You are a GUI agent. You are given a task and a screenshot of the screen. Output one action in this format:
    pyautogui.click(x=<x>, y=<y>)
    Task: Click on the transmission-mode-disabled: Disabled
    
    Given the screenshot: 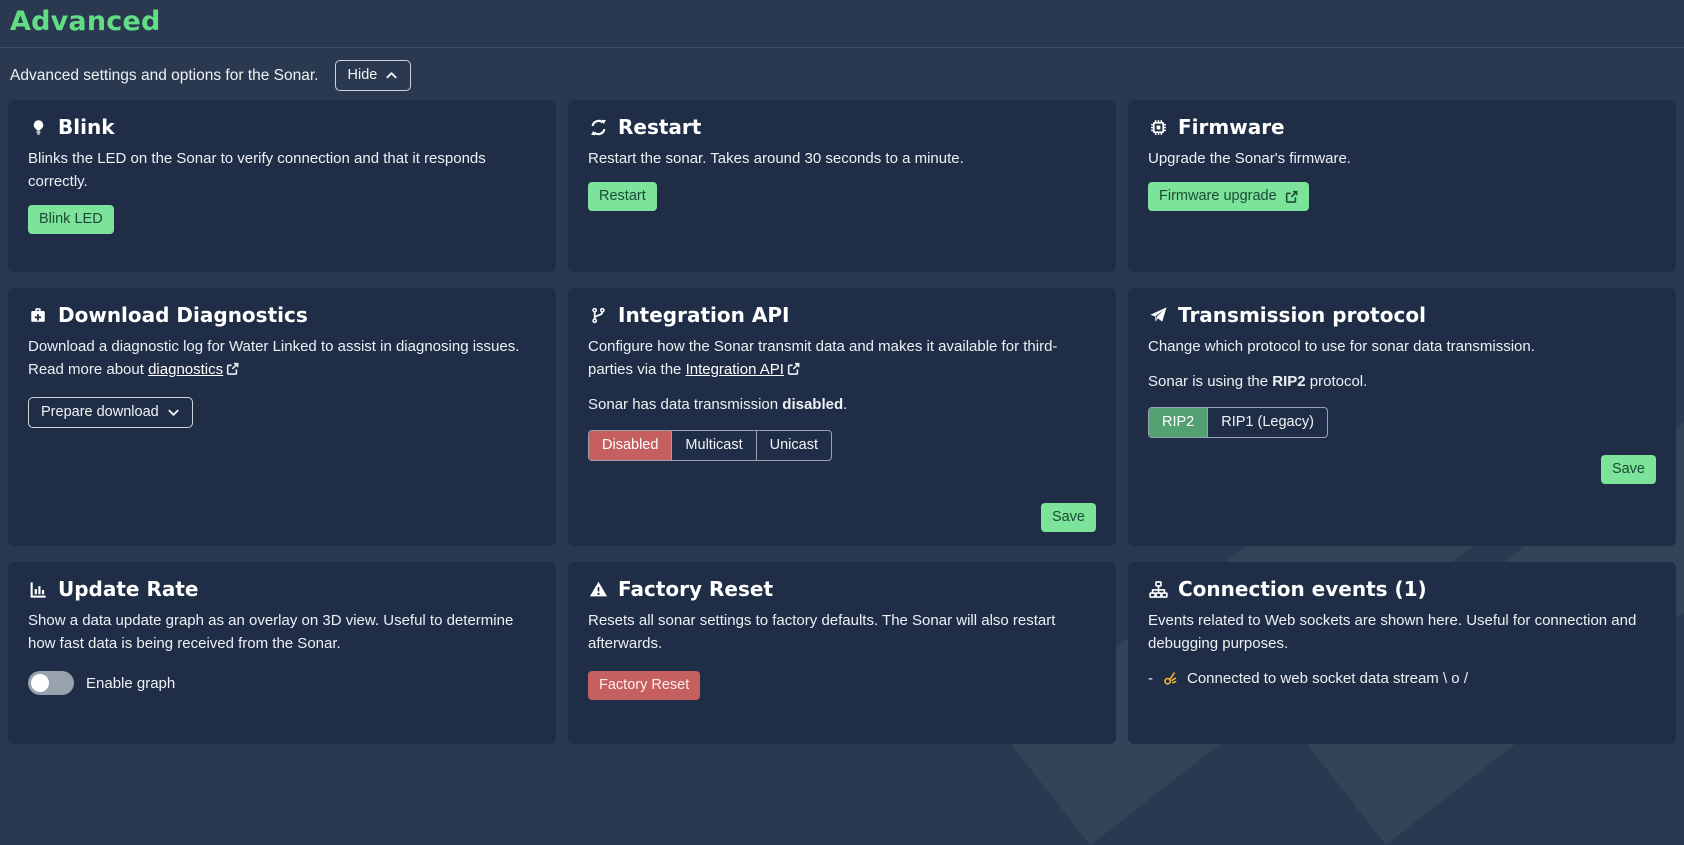 What is the action you would take?
    pyautogui.click(x=630, y=445)
    